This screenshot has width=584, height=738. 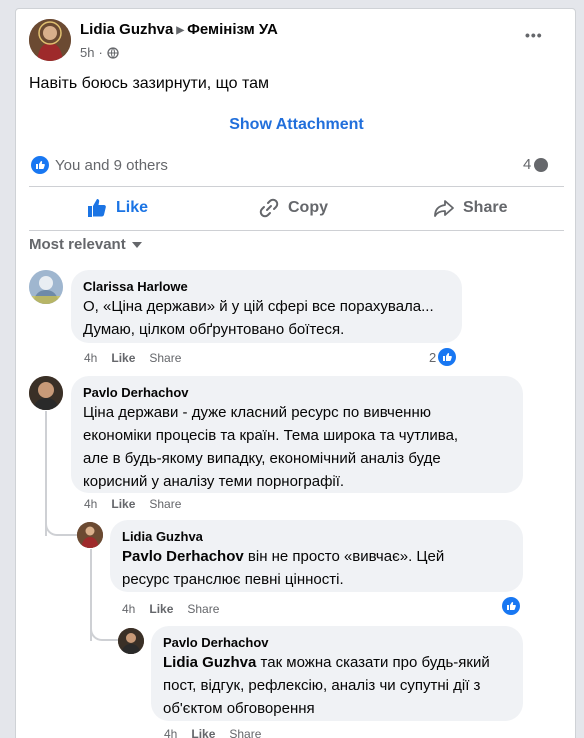 What do you see at coordinates (77, 244) in the screenshot?
I see `sort-label: Most relevant` at bounding box center [77, 244].